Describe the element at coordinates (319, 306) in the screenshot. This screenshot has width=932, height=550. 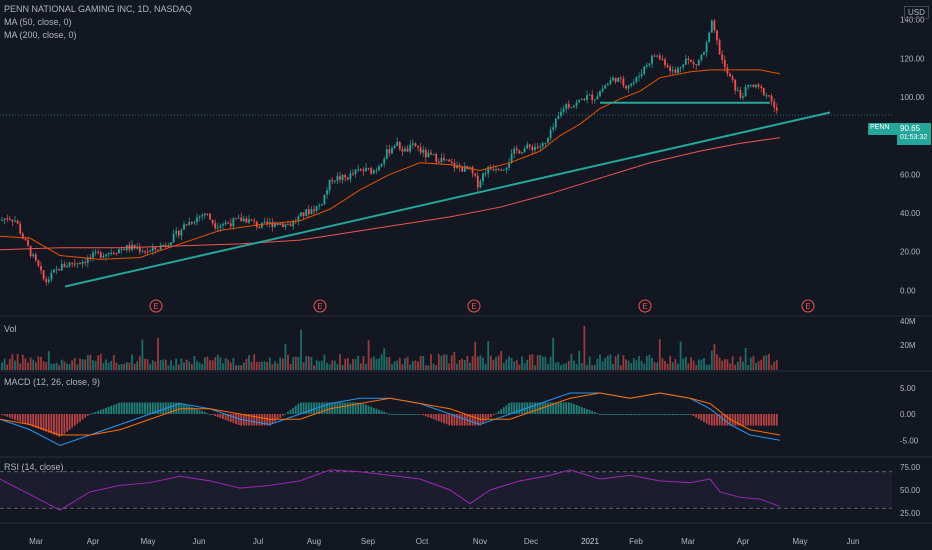
I see `earnings-marker-label: E` at that location.